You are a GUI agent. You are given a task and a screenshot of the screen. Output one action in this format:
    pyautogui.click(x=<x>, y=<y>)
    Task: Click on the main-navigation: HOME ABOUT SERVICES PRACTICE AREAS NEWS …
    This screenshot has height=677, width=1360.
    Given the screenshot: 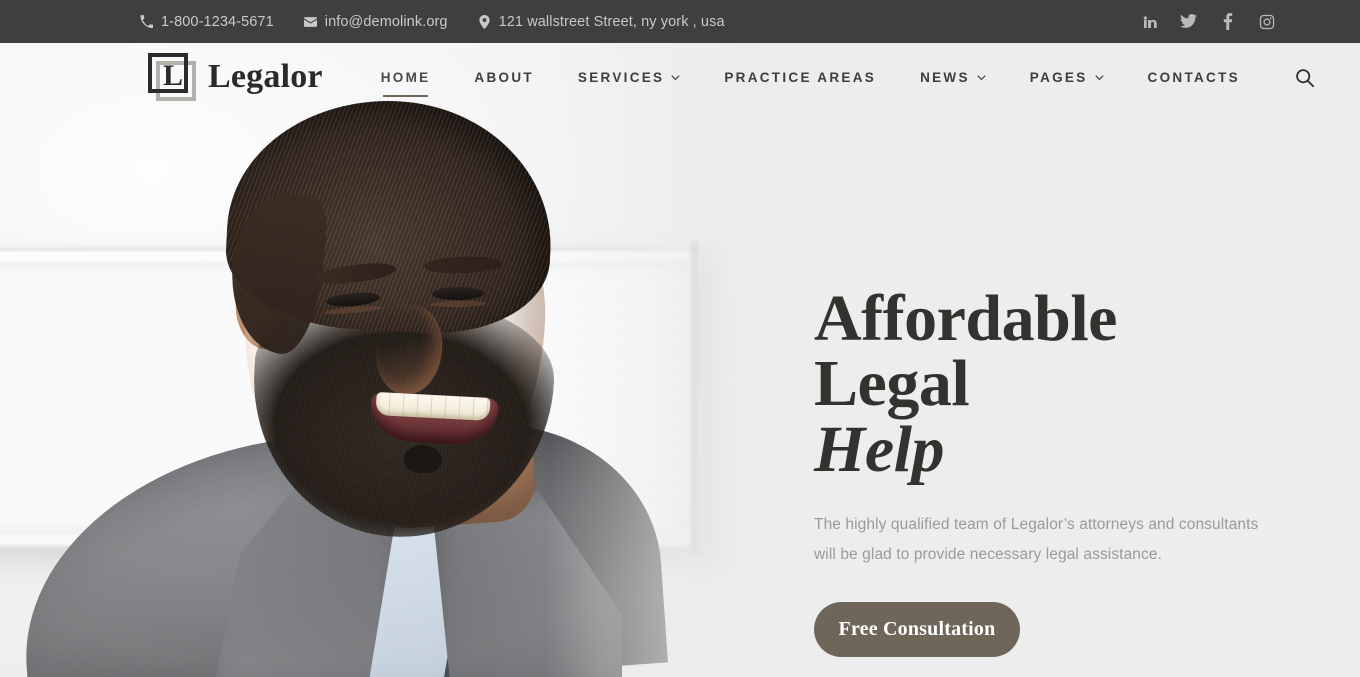 What is the action you would take?
    pyautogui.click(x=849, y=80)
    